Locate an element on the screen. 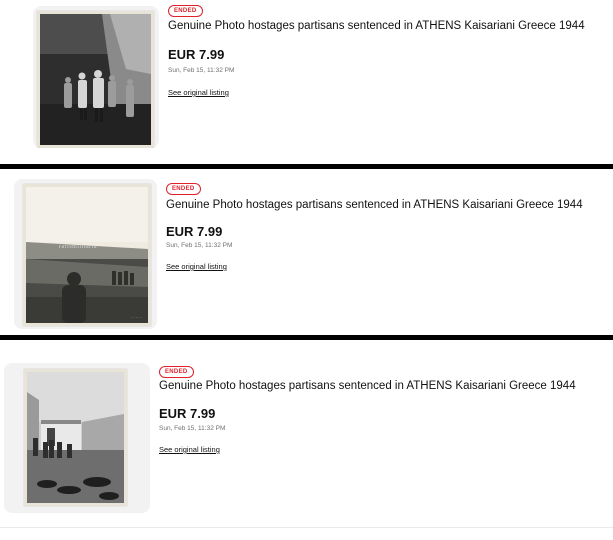 The height and width of the screenshot is (540, 613). watermark-text: rarismilitaria is located at coordinates (78, 247).